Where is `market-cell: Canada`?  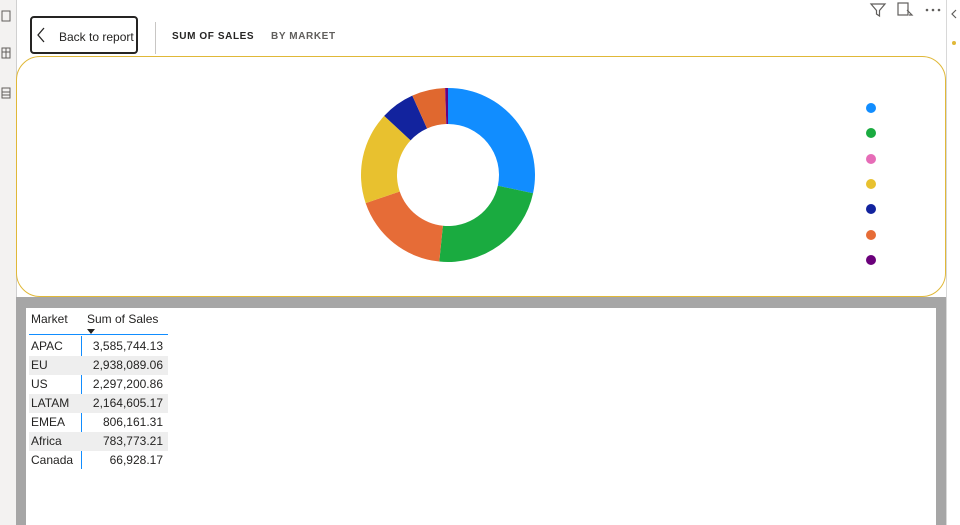 market-cell: Canada is located at coordinates (52, 460).